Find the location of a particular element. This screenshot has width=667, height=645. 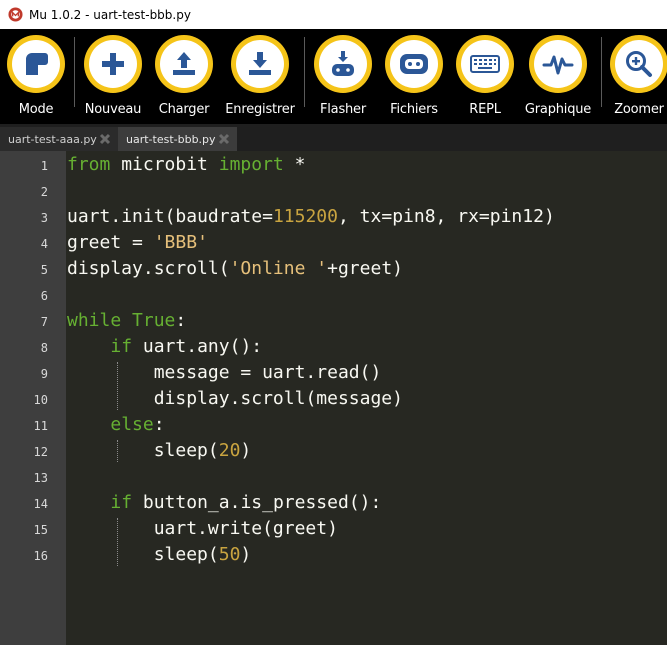

zoom-in-icon is located at coordinates (639, 64).